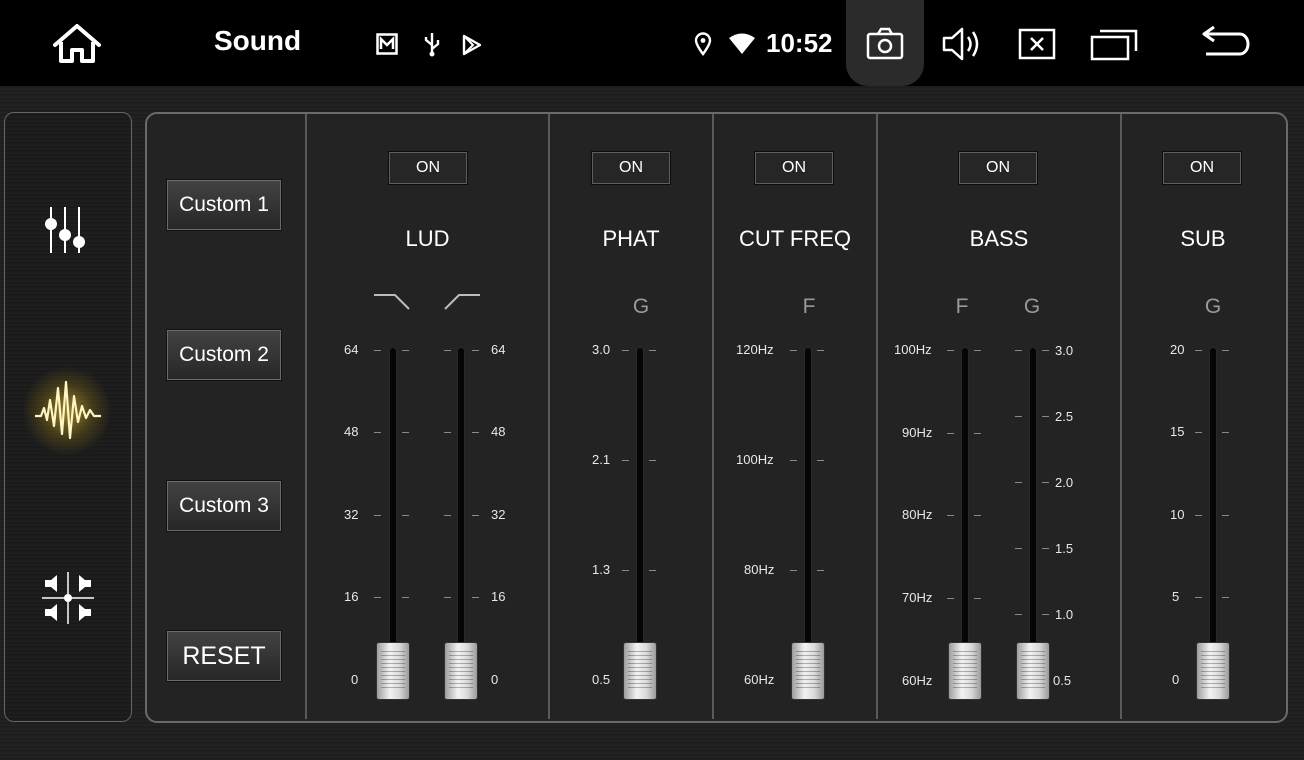  What do you see at coordinates (461, 513) in the screenshot?
I see `lud-right-slider-track` at bounding box center [461, 513].